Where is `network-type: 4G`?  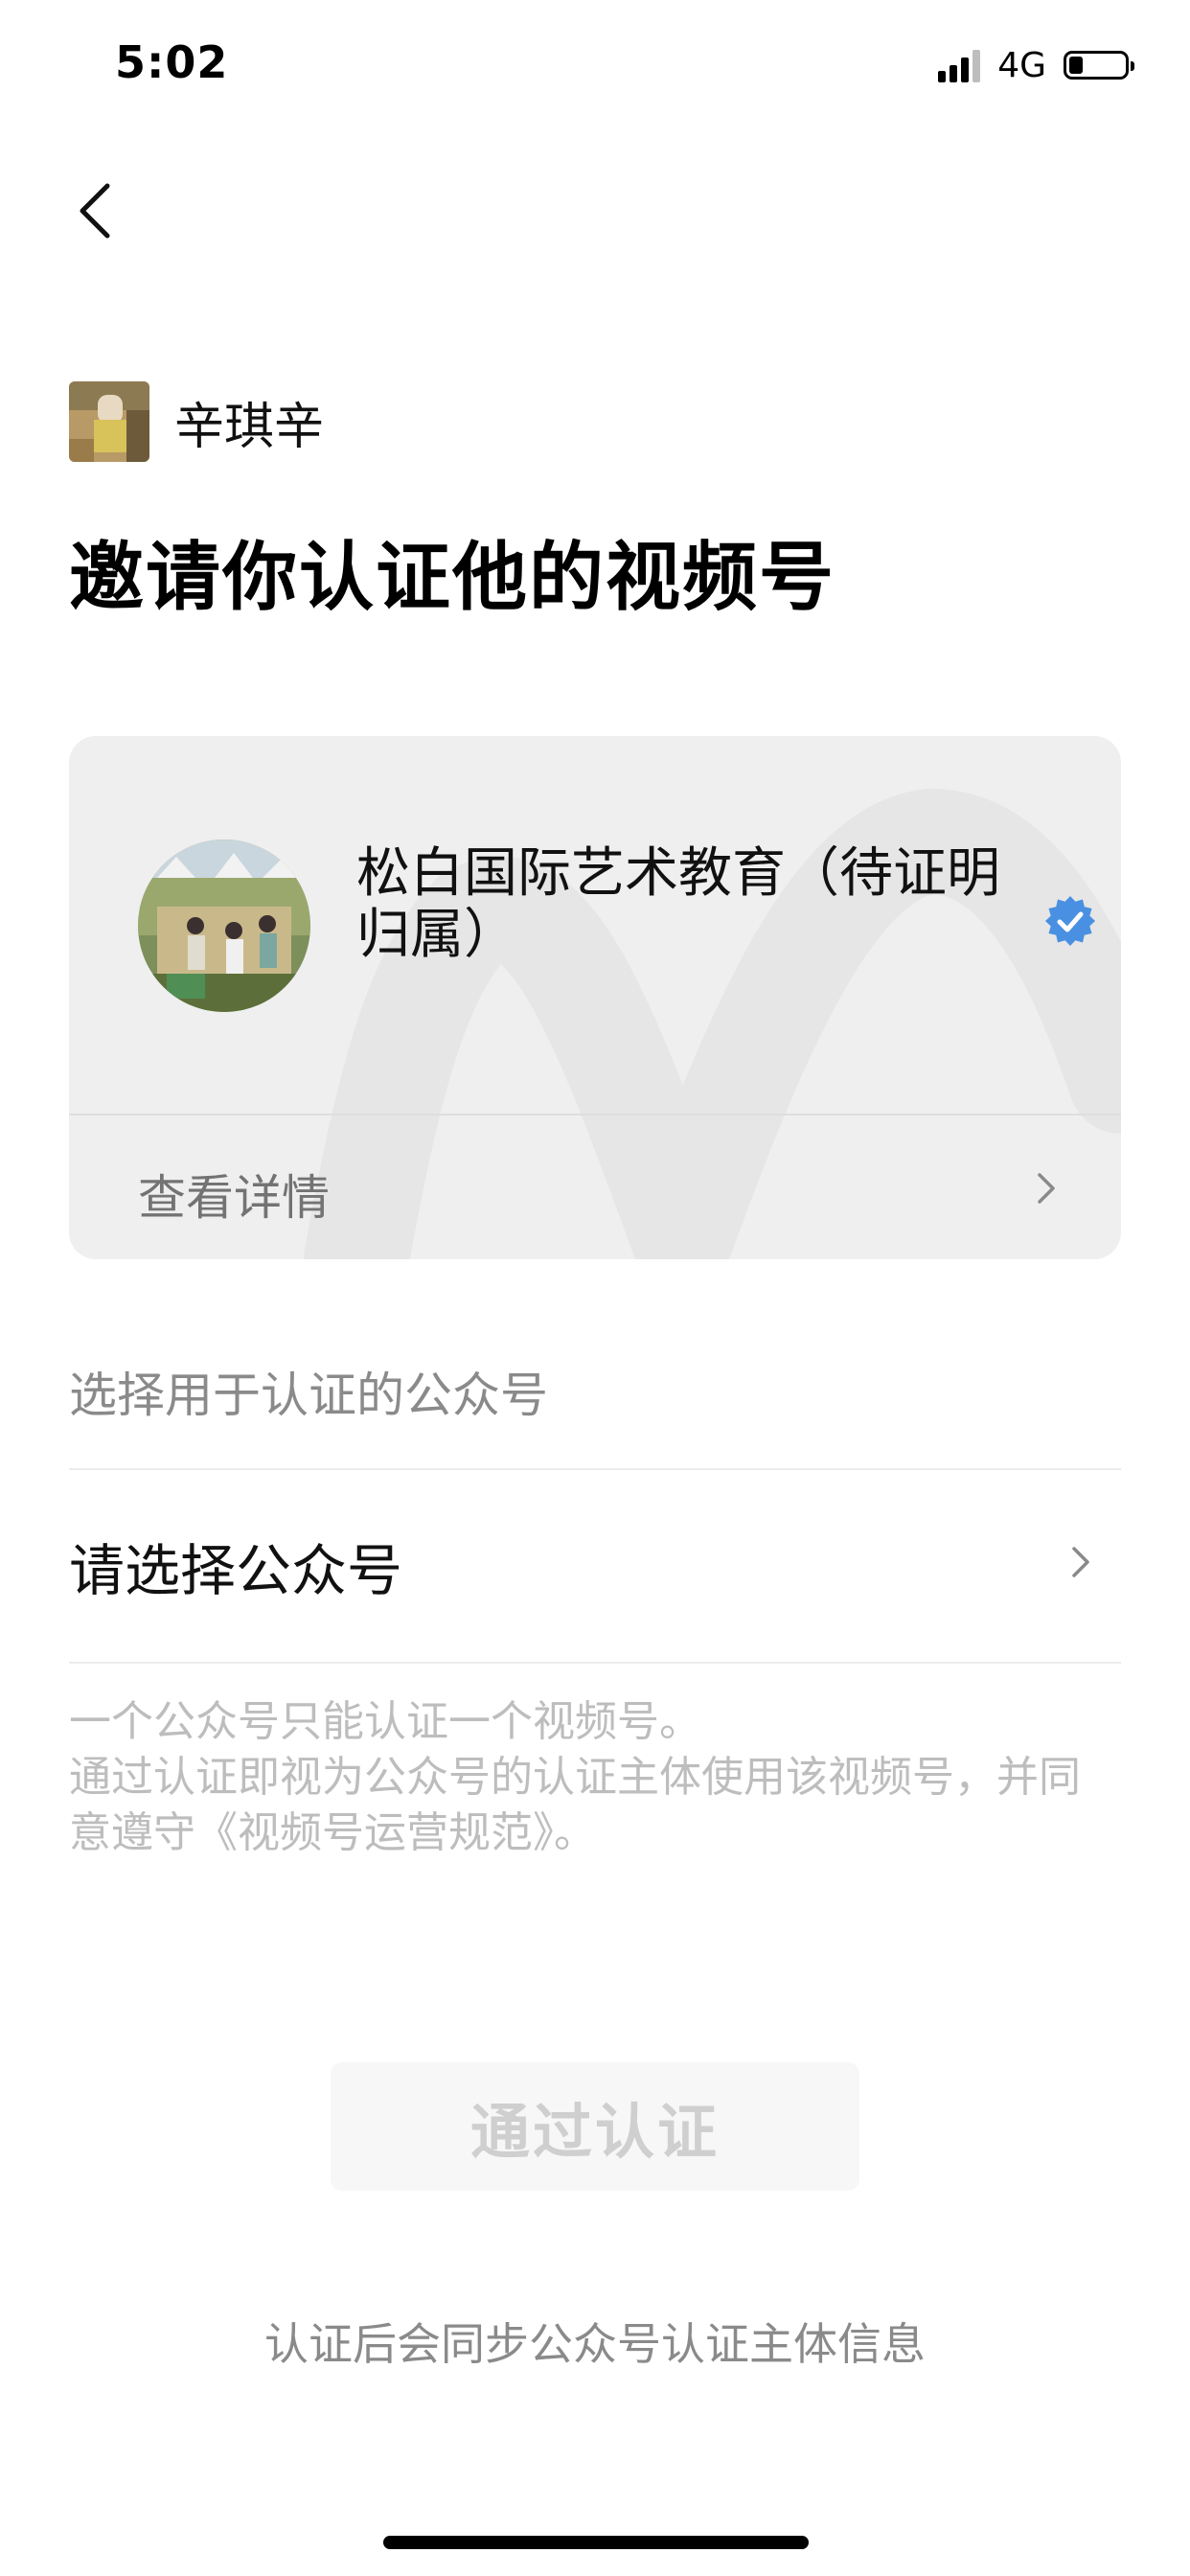 network-type: 4G is located at coordinates (1021, 65).